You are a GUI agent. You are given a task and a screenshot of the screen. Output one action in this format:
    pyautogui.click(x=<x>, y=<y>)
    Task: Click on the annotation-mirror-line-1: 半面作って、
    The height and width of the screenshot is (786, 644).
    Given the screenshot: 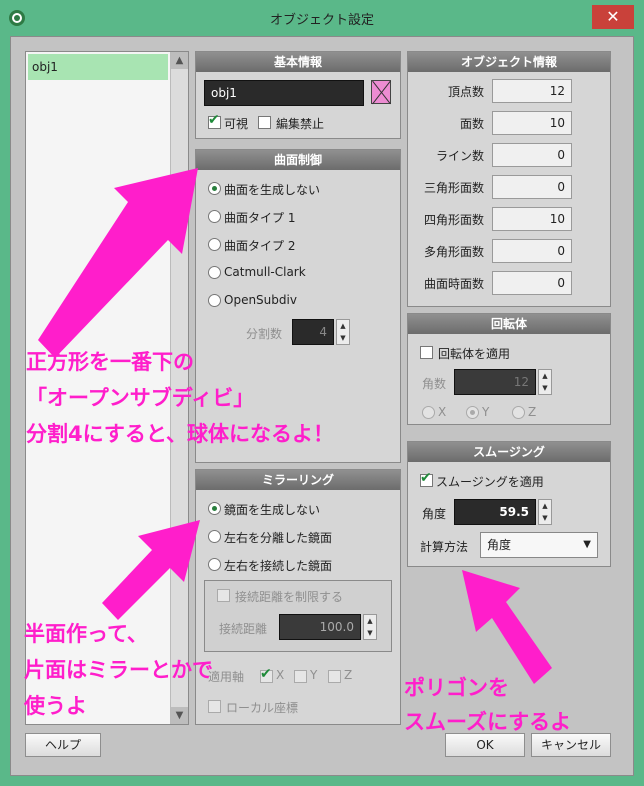 What is the action you would take?
    pyautogui.click(x=86, y=634)
    